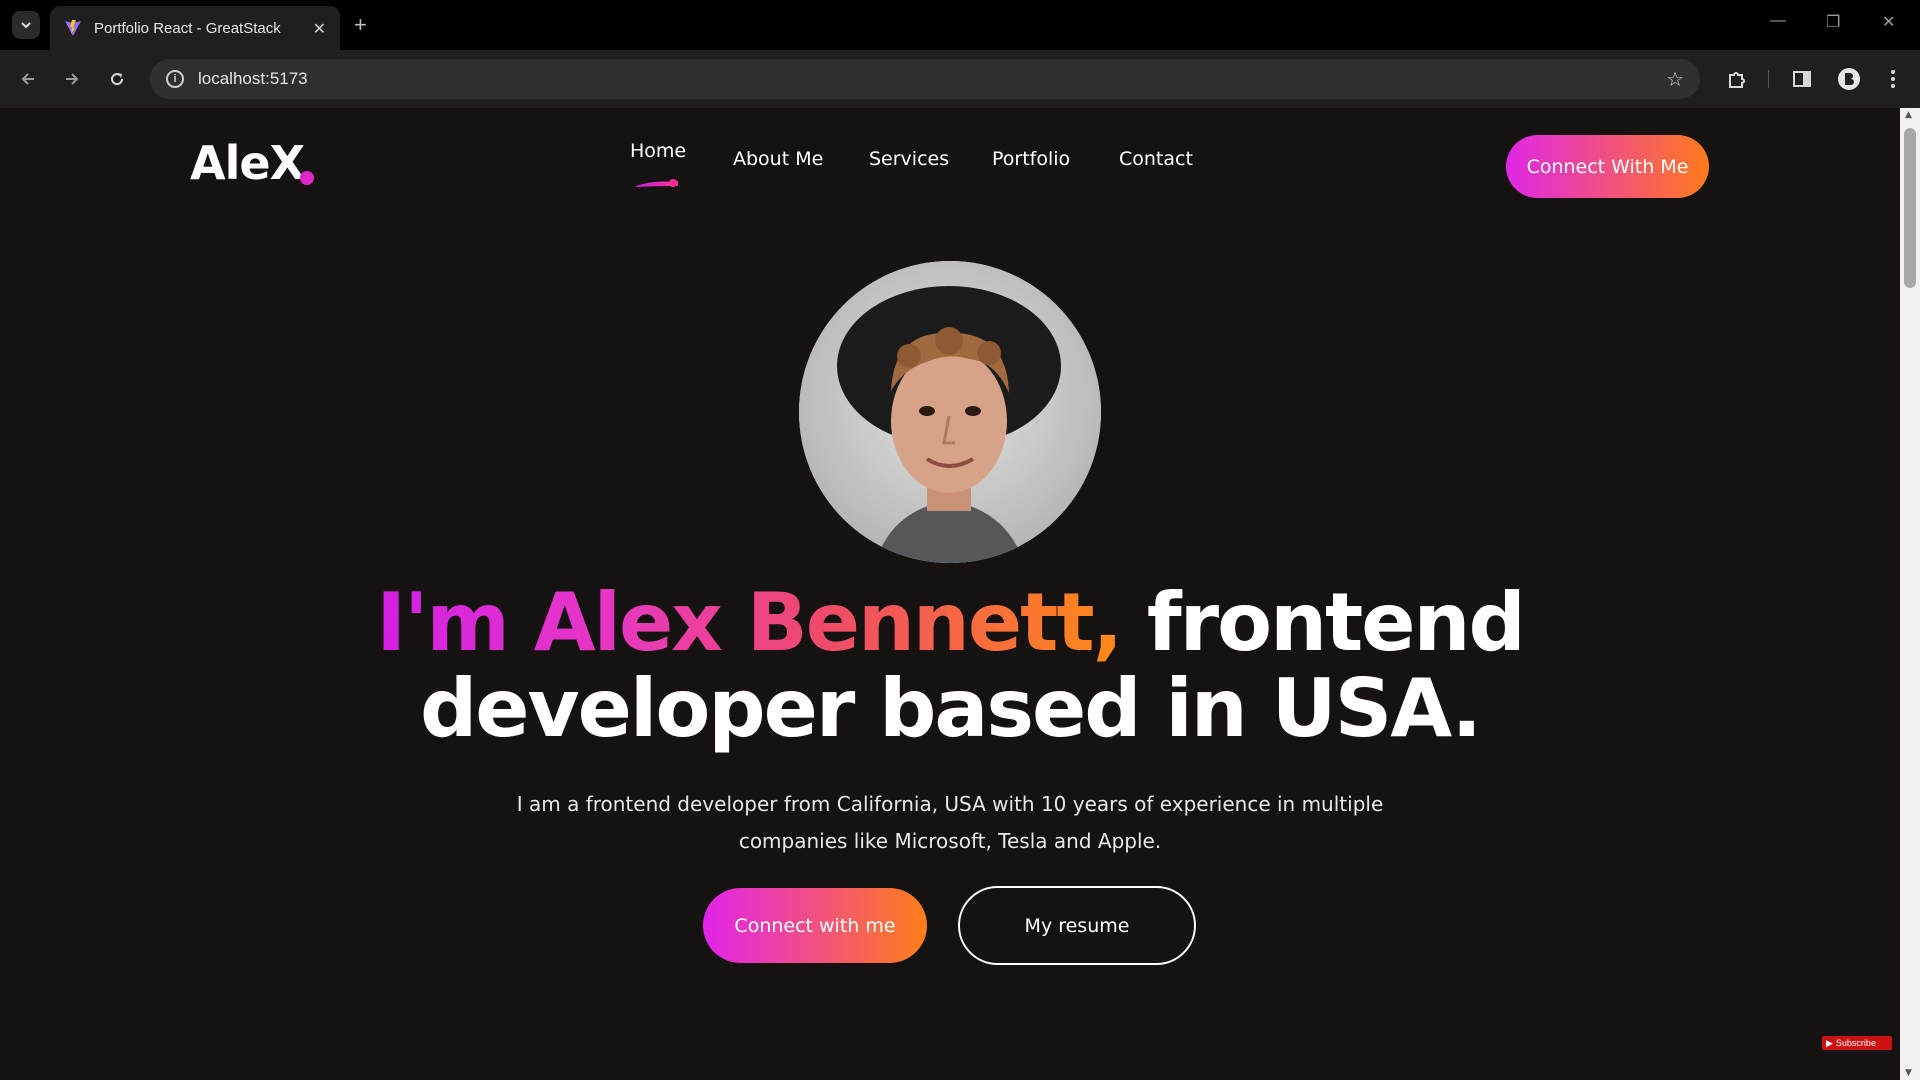 This screenshot has height=1080, width=1920. Describe the element at coordinates (1908, 115) in the screenshot. I see `scroll-up-icon: ▲` at that location.